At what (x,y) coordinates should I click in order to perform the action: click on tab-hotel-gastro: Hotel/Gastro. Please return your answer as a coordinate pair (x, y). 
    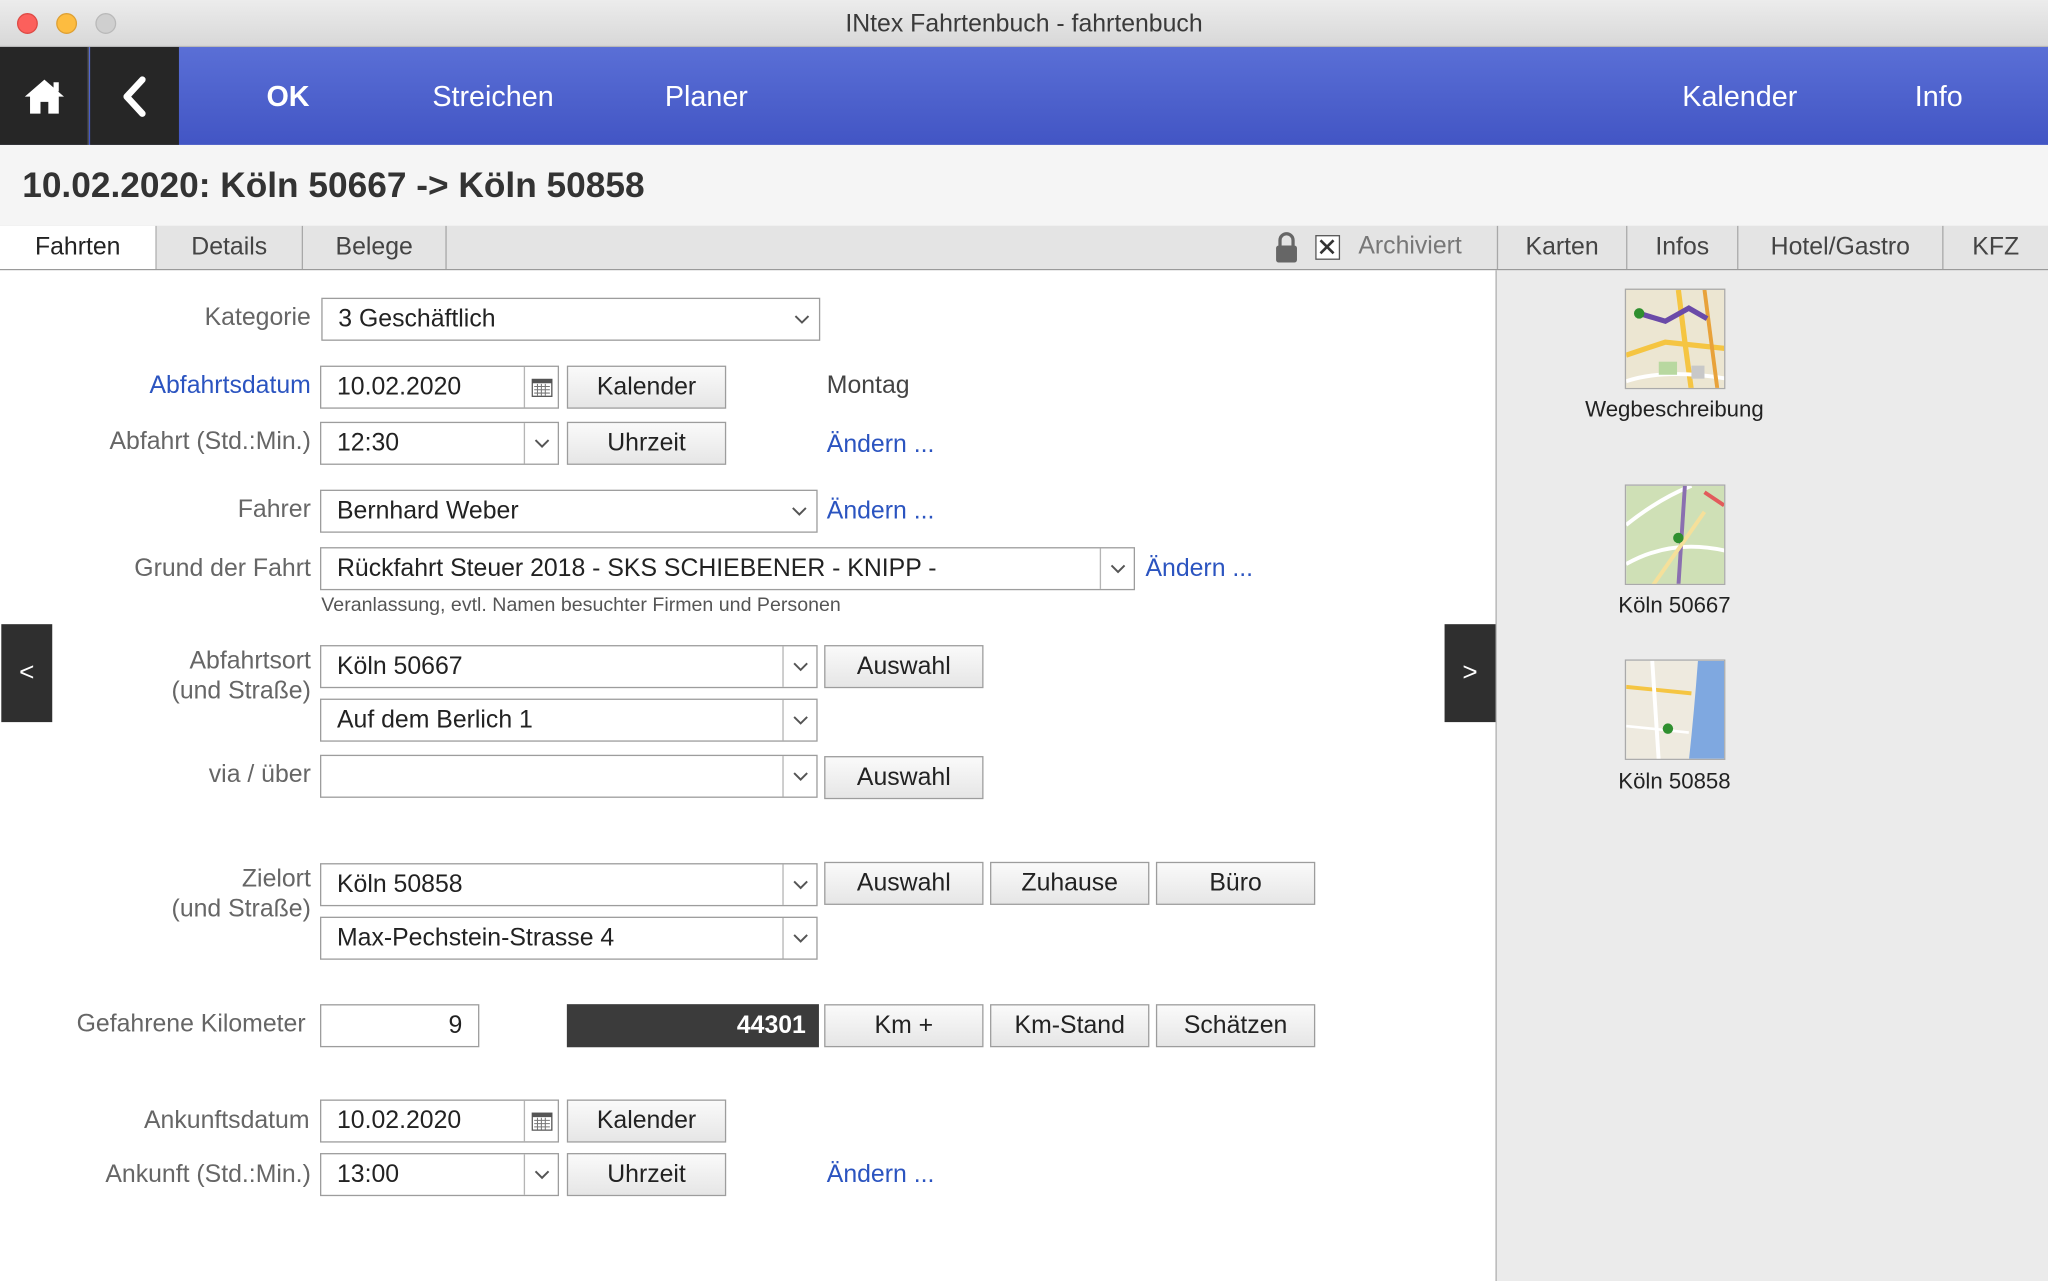
    Looking at the image, I should click on (1841, 247).